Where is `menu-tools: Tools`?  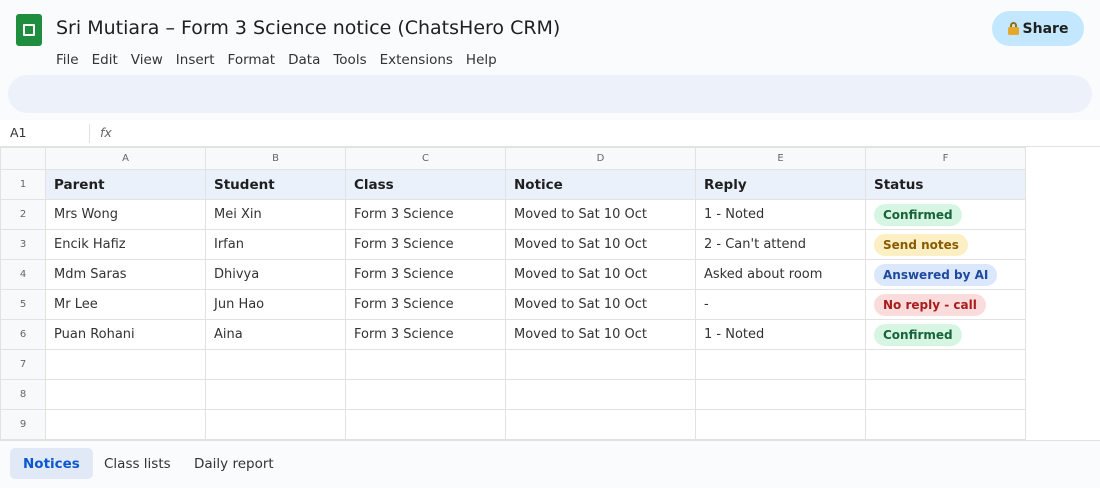
menu-tools: Tools is located at coordinates (349, 60).